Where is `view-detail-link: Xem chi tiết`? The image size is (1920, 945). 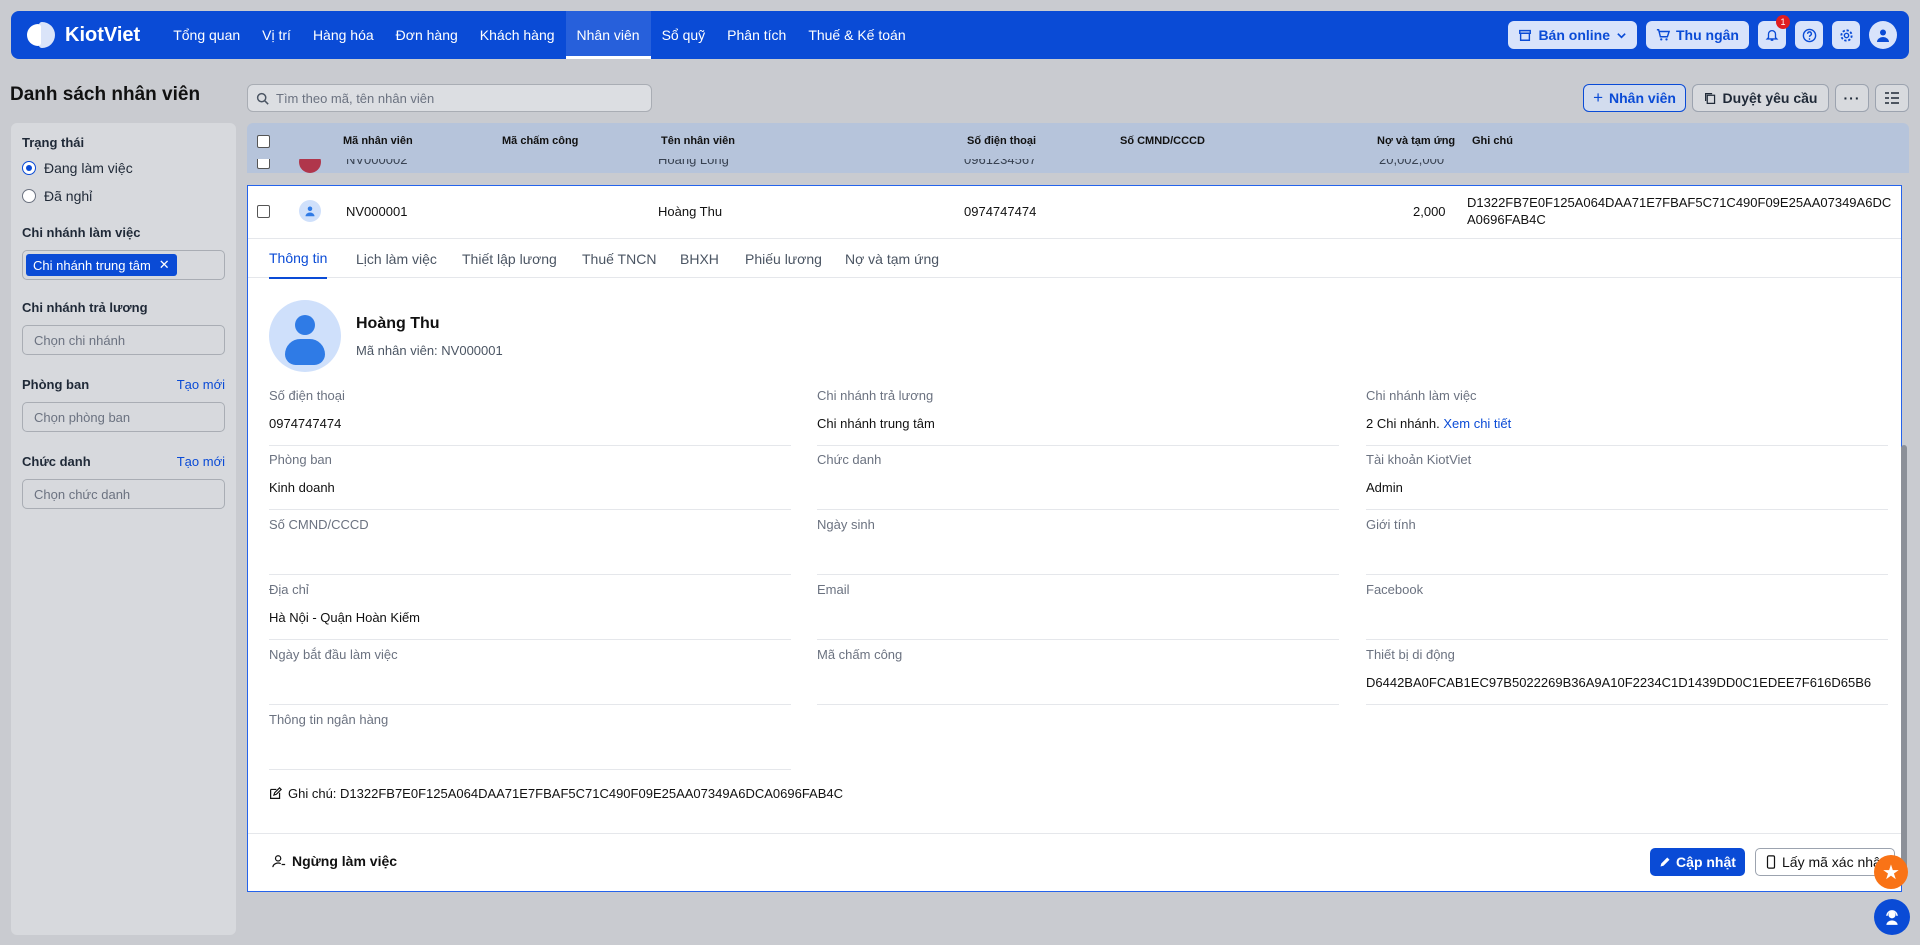 view-detail-link: Xem chi tiết is located at coordinates (1477, 423).